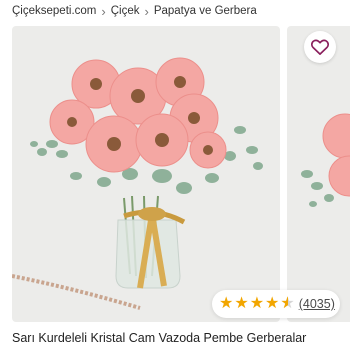 This screenshot has width=350, height=350. What do you see at coordinates (125, 11) in the screenshot?
I see `breadcrumb-category-link: Çiçek` at bounding box center [125, 11].